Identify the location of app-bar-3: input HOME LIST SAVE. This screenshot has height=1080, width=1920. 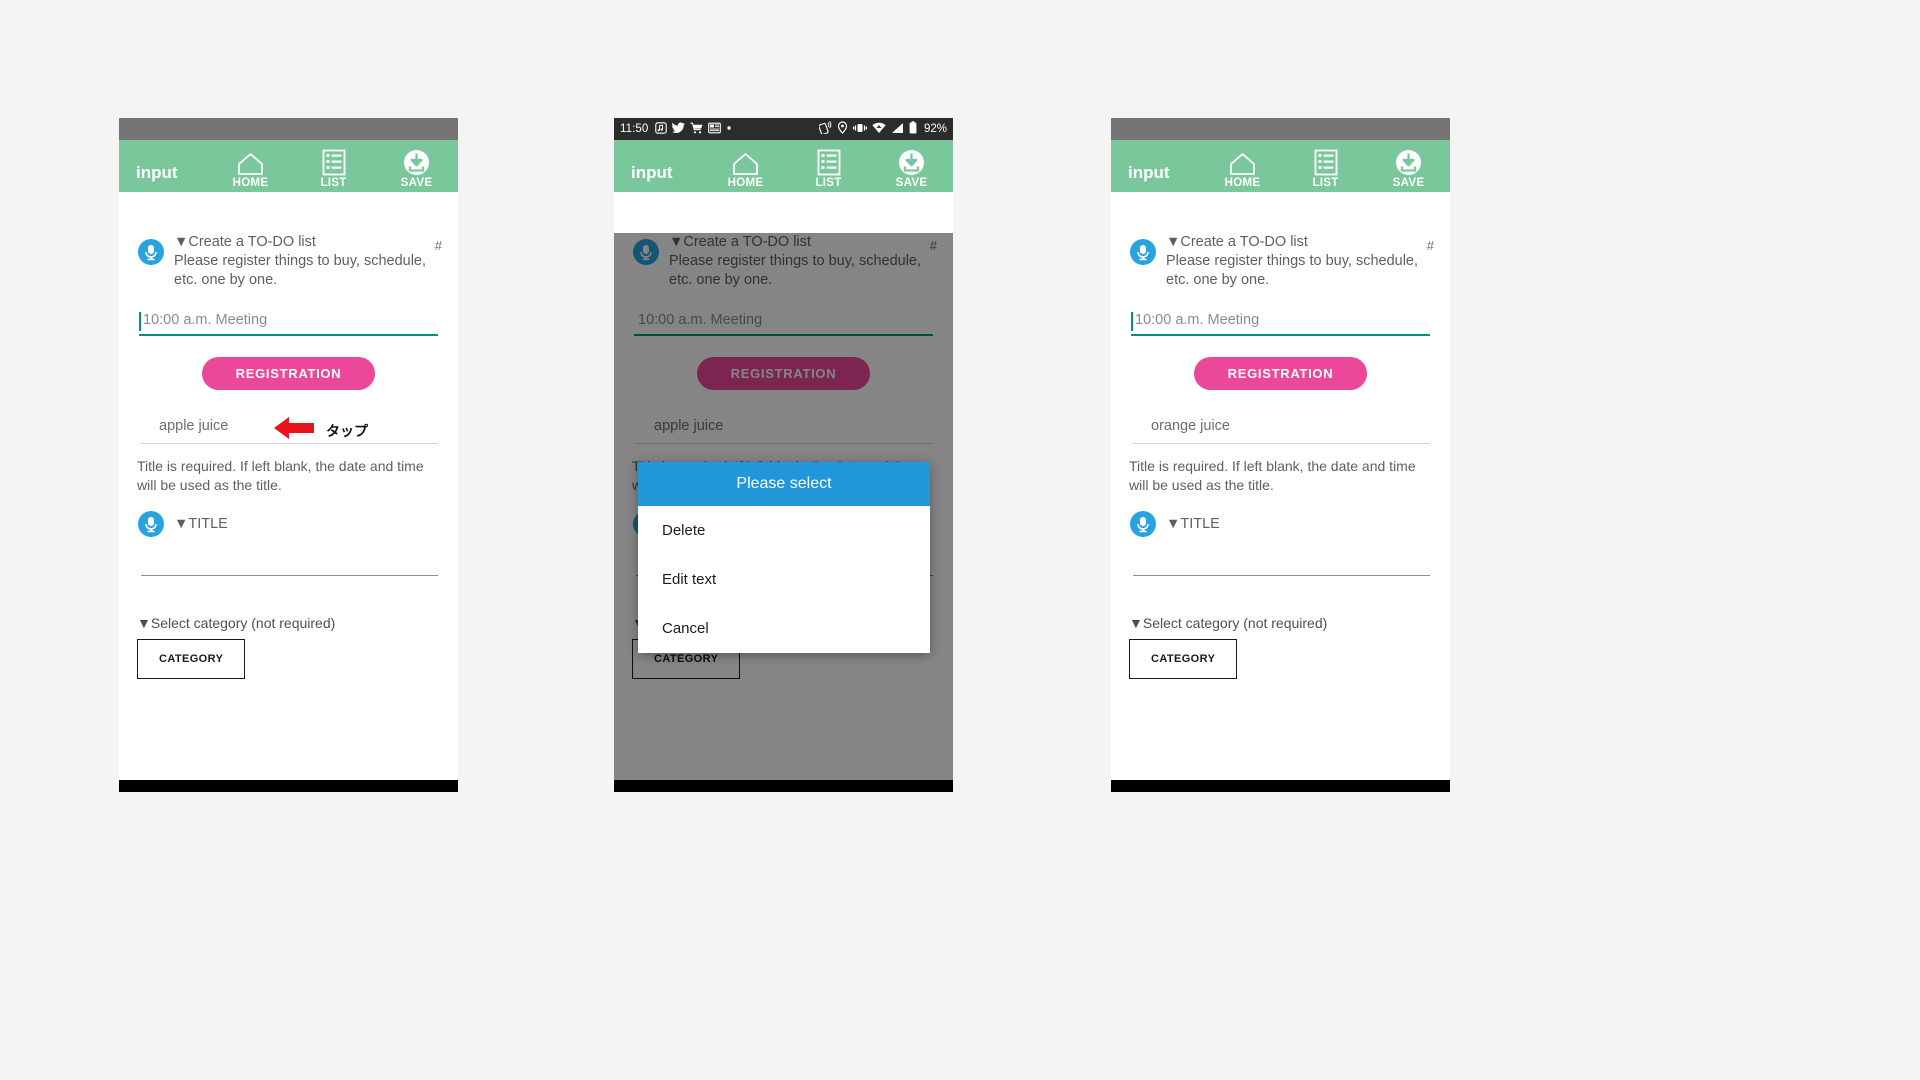
(1280, 166).